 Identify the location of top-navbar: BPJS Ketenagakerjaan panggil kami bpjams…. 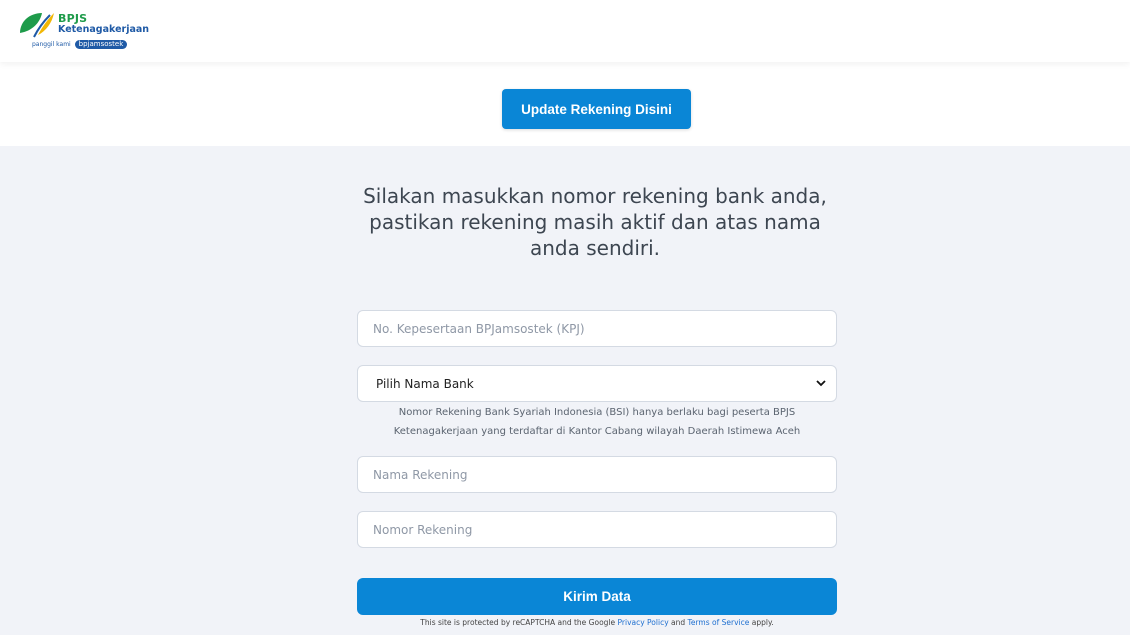
(565, 31).